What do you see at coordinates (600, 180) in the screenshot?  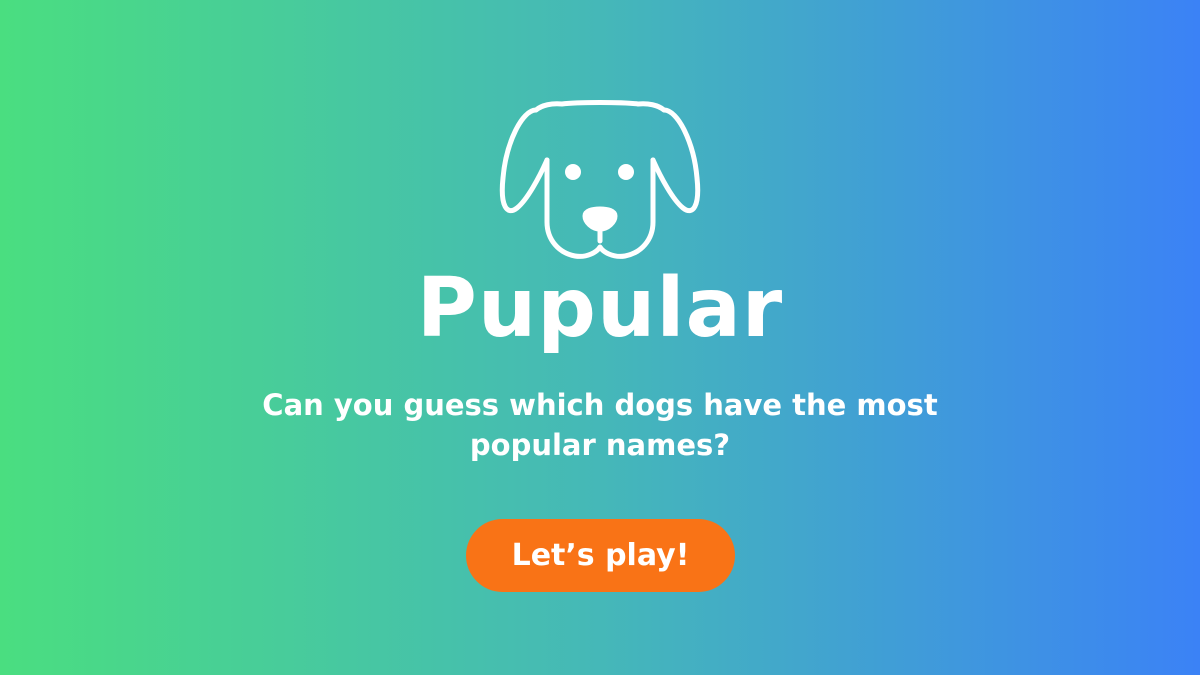 I see `dog-face-icon` at bounding box center [600, 180].